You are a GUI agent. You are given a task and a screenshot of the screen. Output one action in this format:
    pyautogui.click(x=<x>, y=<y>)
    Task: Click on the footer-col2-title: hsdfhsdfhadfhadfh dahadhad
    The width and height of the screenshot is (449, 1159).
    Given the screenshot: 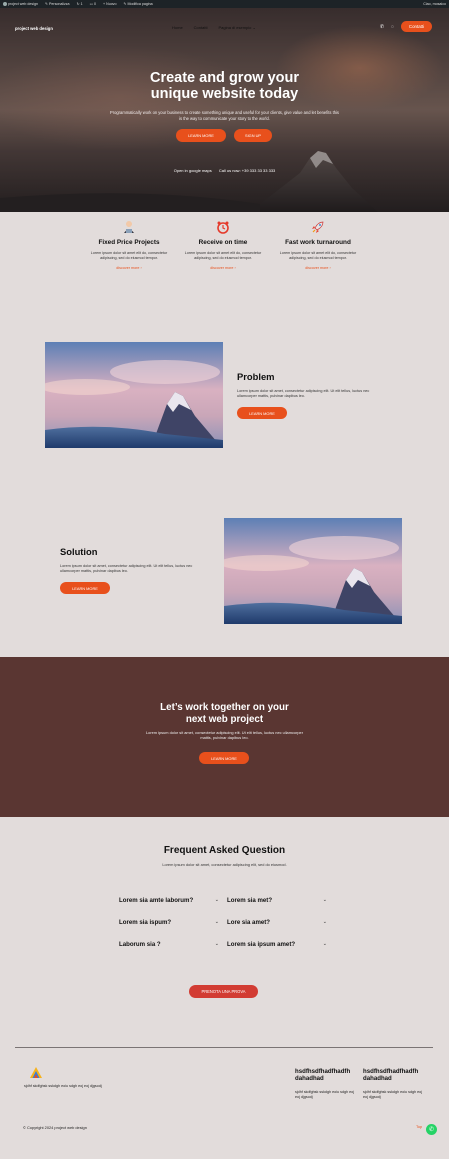 What is the action you would take?
    pyautogui.click(x=391, y=1075)
    